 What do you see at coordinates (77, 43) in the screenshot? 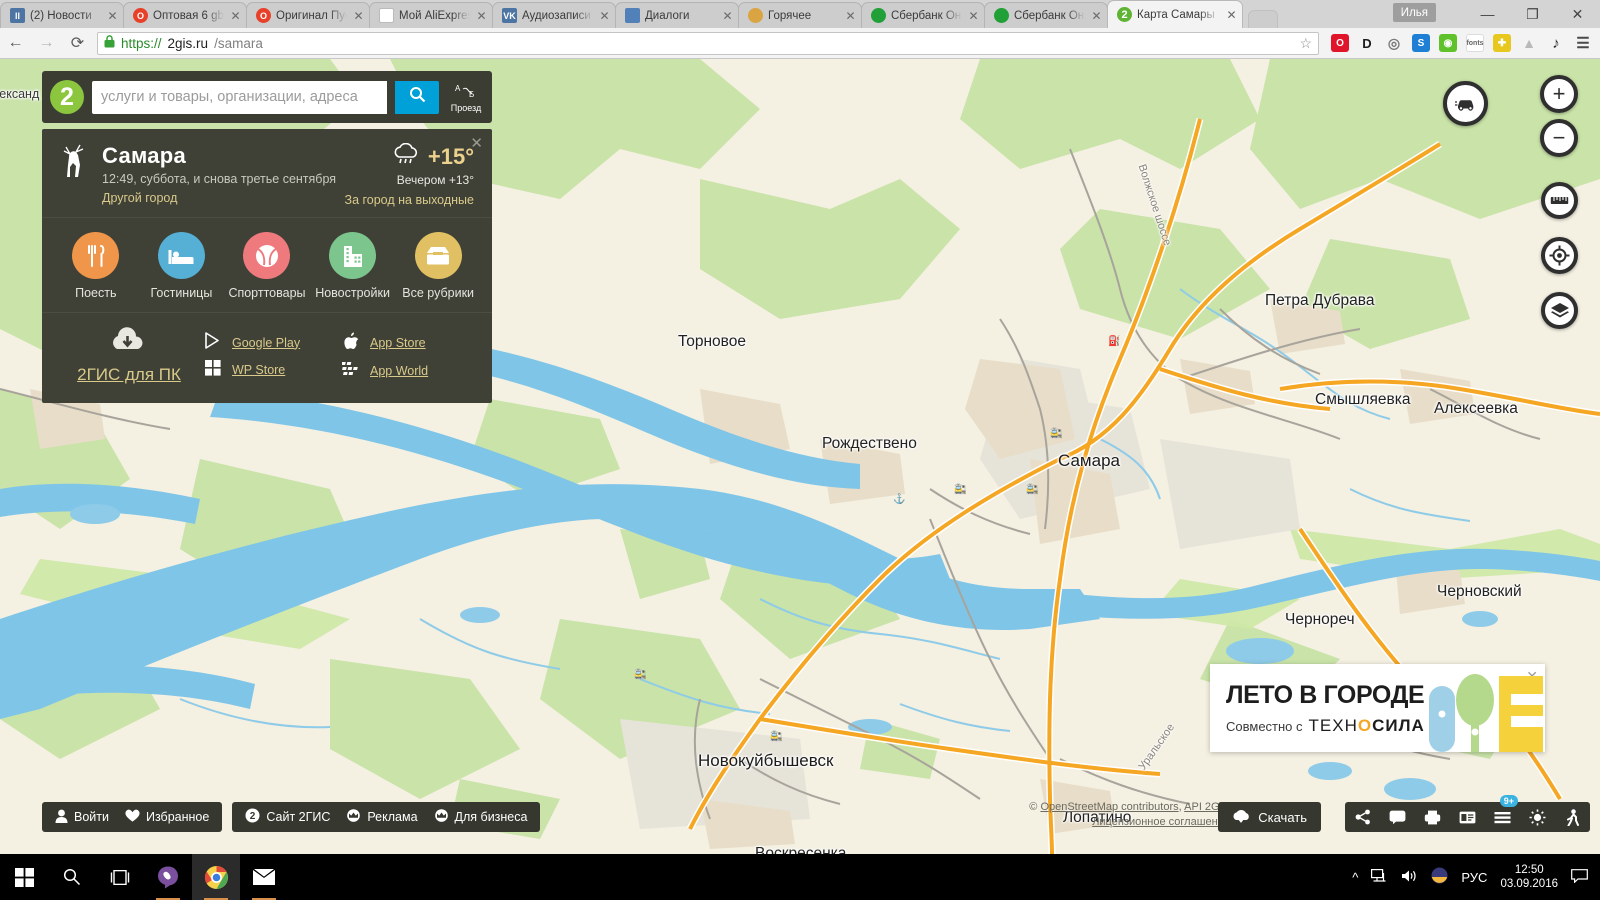
I see `reload-button: ⟳` at bounding box center [77, 43].